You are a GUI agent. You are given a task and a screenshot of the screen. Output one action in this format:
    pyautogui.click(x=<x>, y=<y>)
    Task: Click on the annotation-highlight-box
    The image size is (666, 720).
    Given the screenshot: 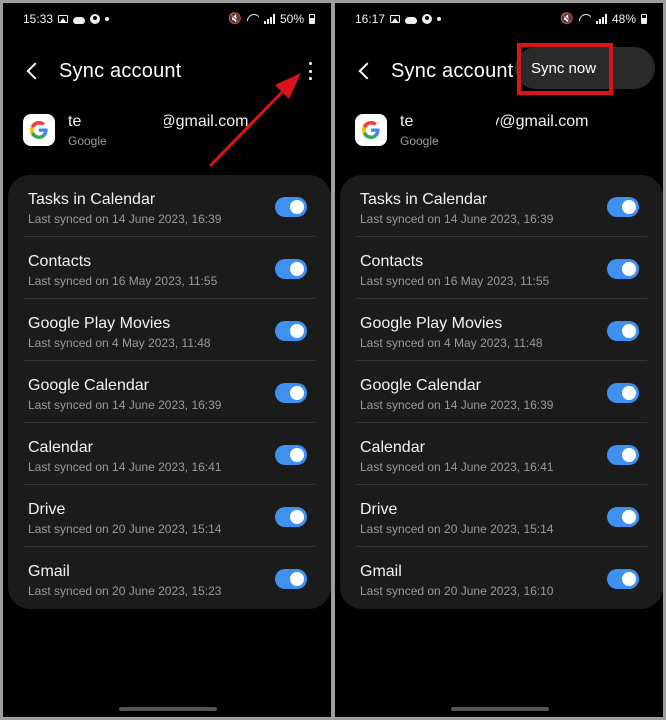 What is the action you would take?
    pyautogui.click(x=565, y=69)
    